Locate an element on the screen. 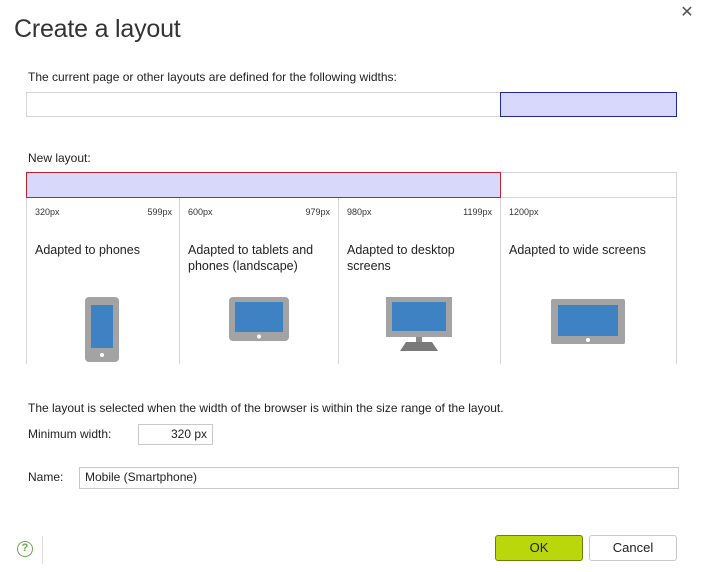 This screenshot has width=704, height=572. range-max: 599px is located at coordinates (159, 212).